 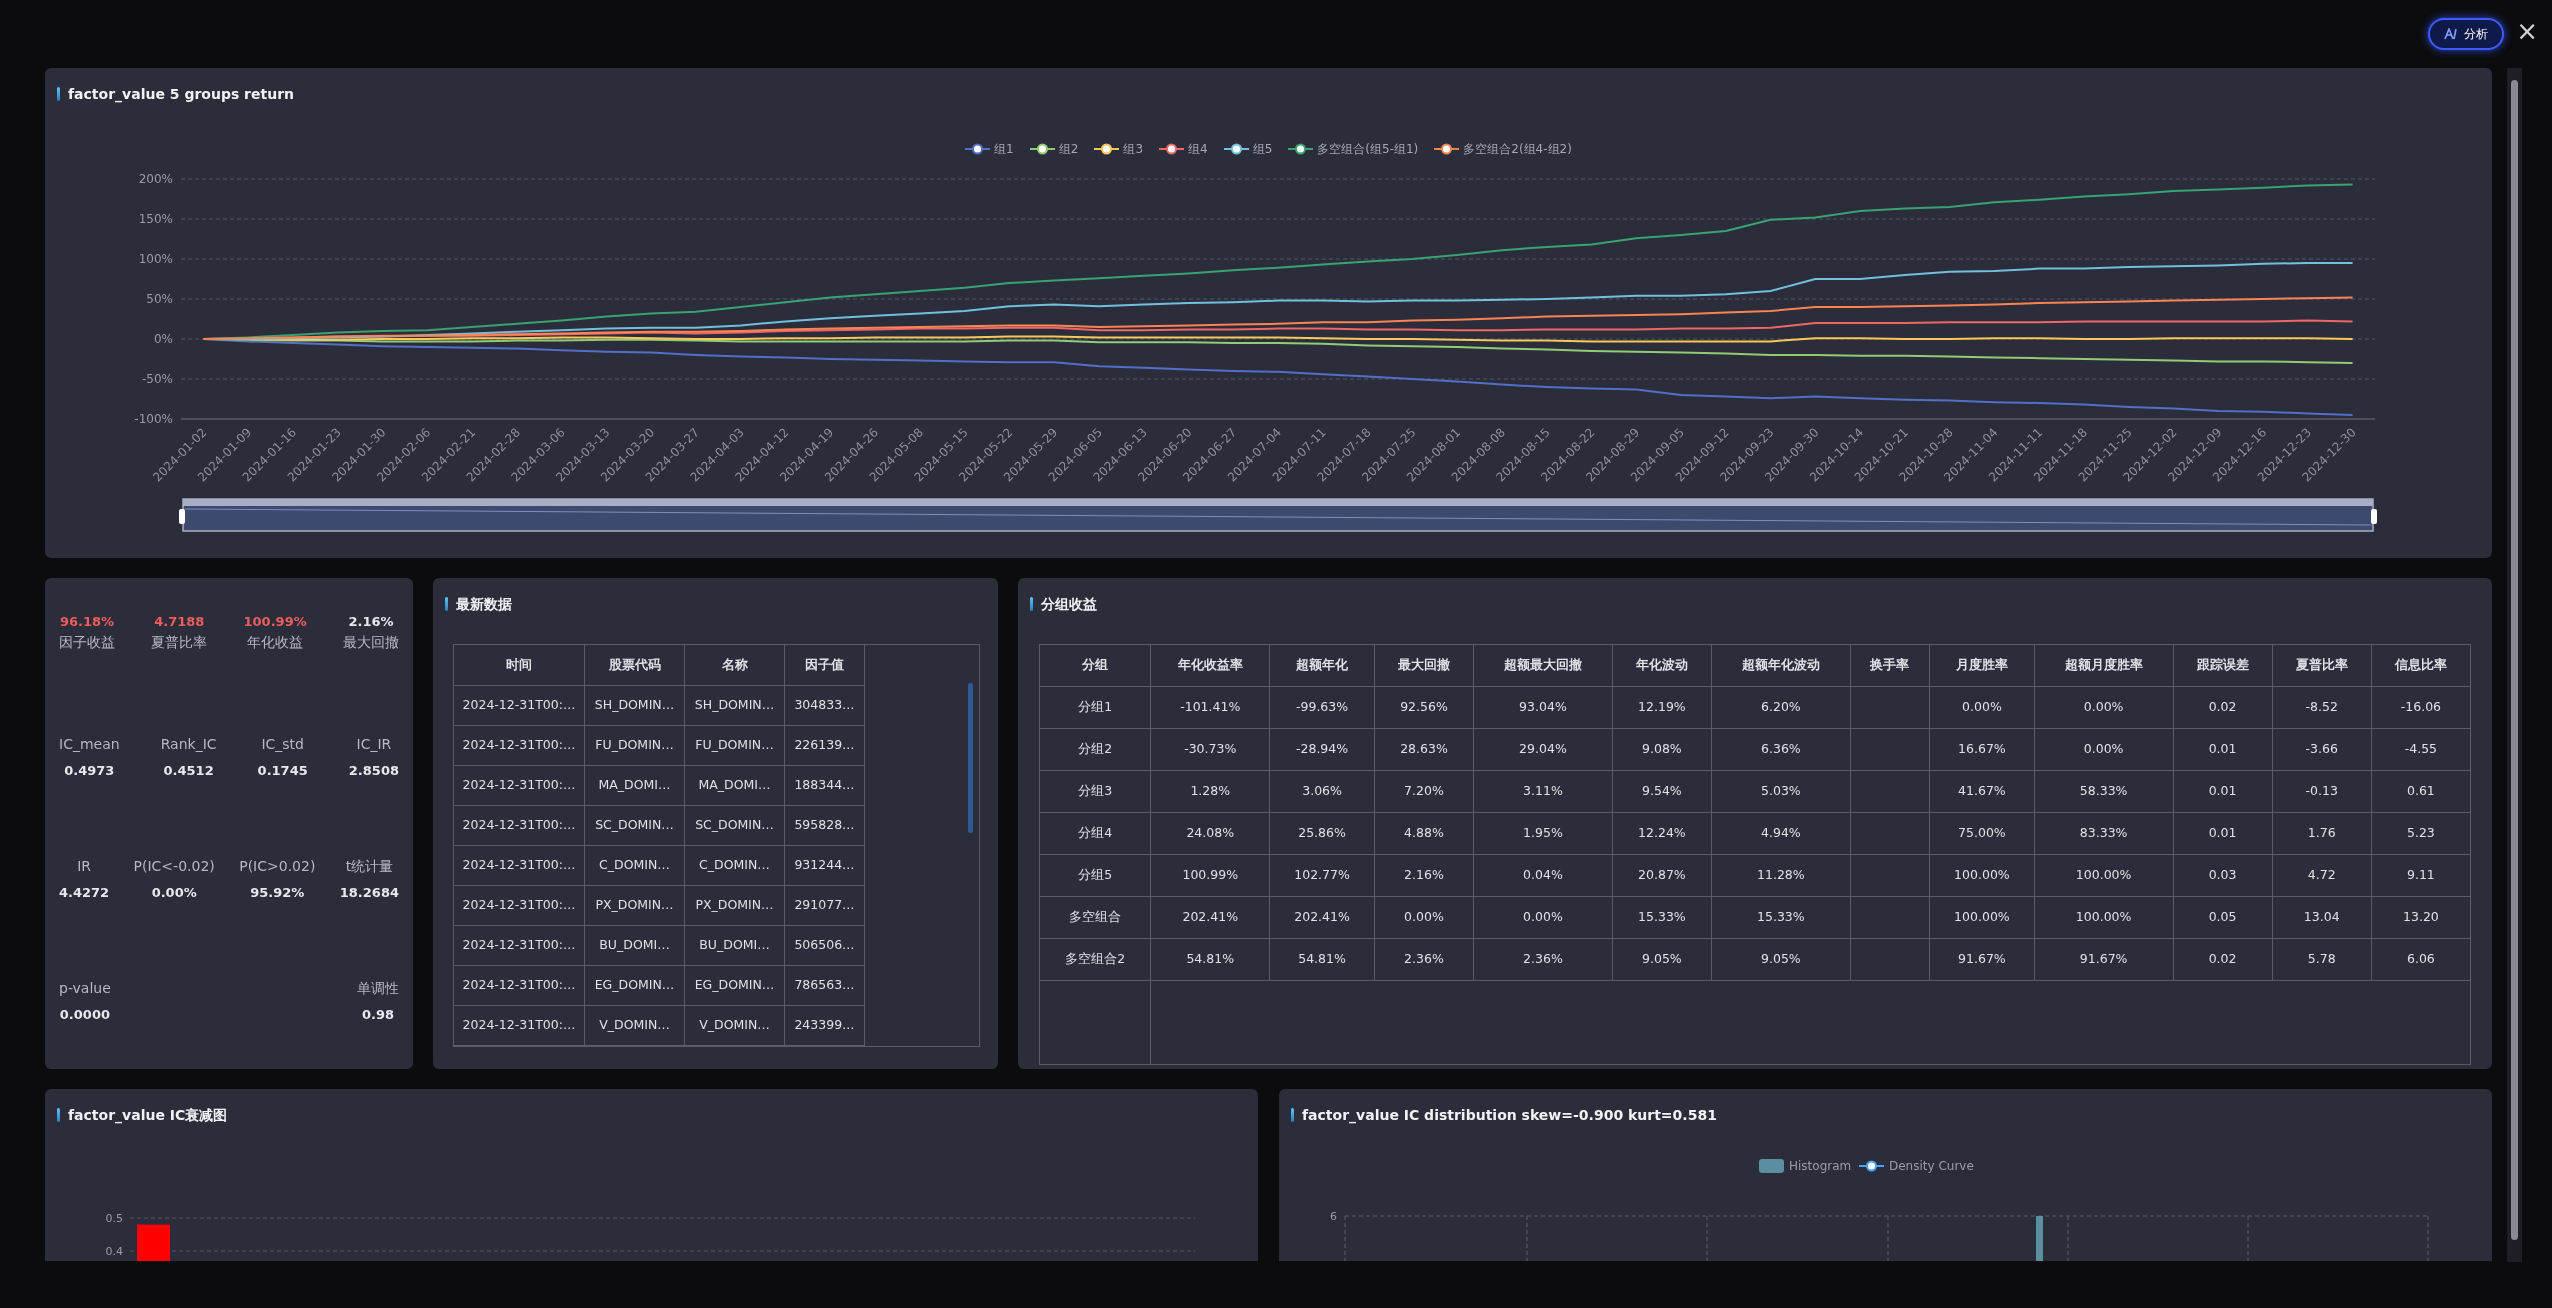 I want to click on column-header: 超额年化波动, so click(x=1781, y=665).